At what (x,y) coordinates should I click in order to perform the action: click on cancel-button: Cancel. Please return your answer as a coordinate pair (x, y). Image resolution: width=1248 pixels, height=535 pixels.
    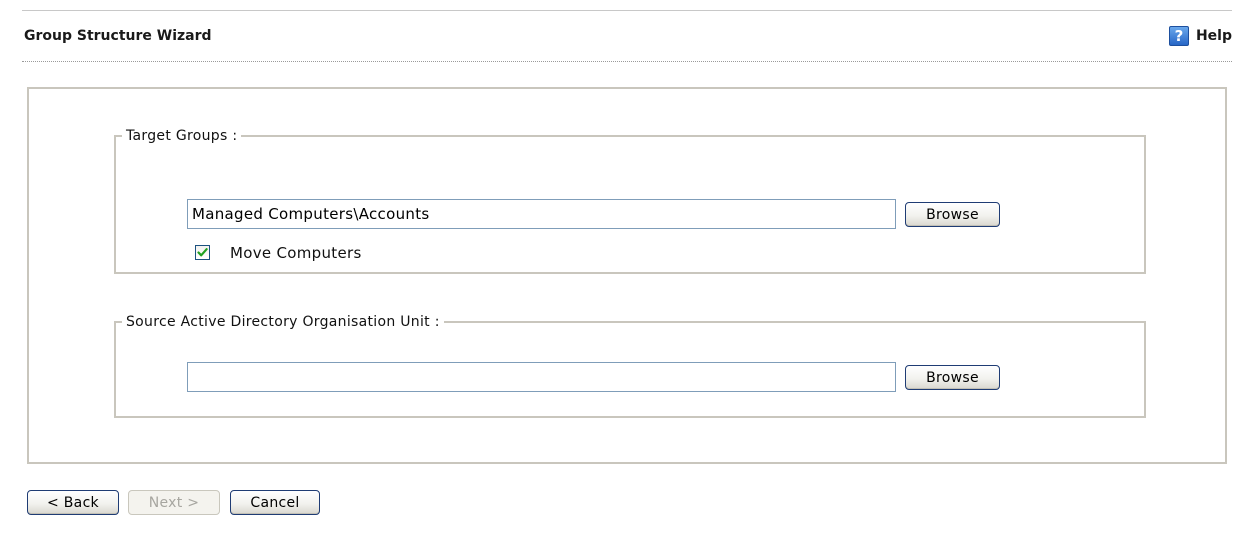
    Looking at the image, I should click on (275, 502).